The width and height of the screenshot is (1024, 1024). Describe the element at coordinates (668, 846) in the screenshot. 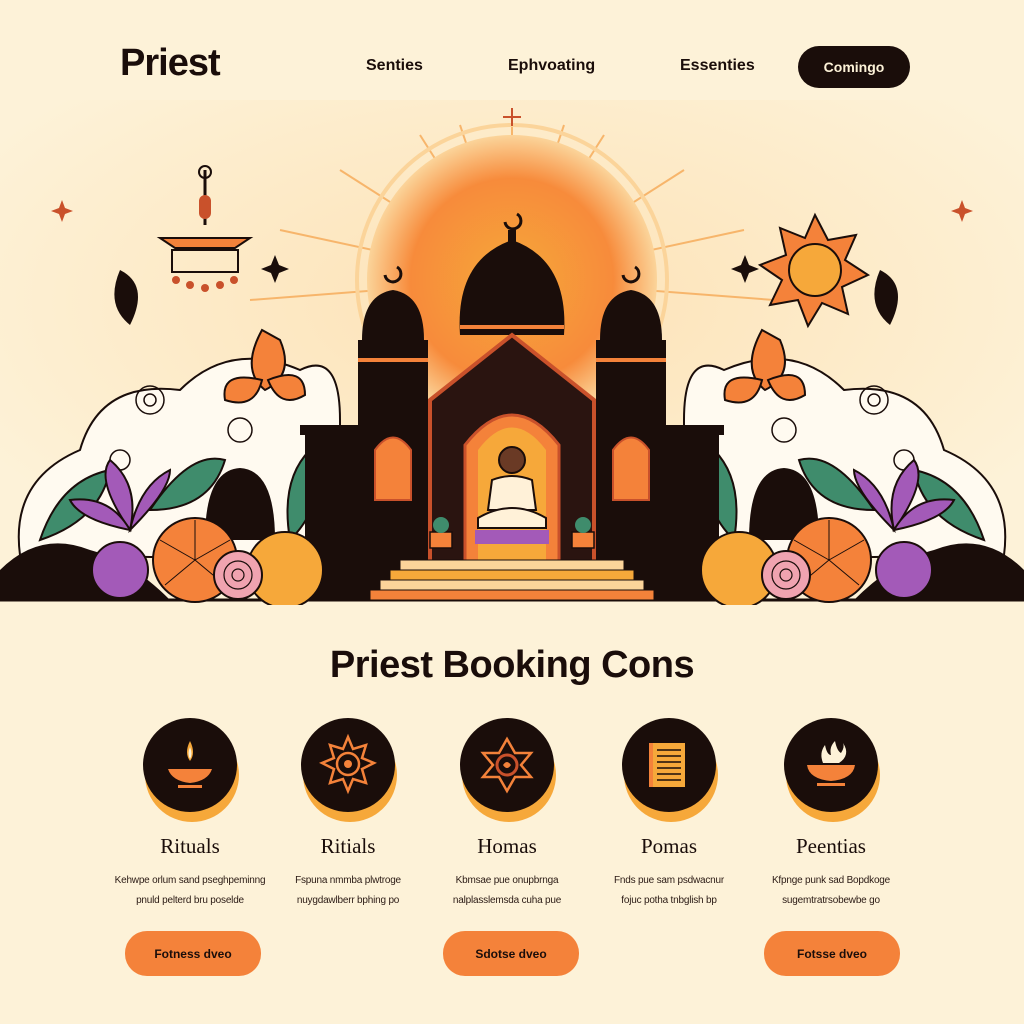

I see `card-title: Pomas` at that location.